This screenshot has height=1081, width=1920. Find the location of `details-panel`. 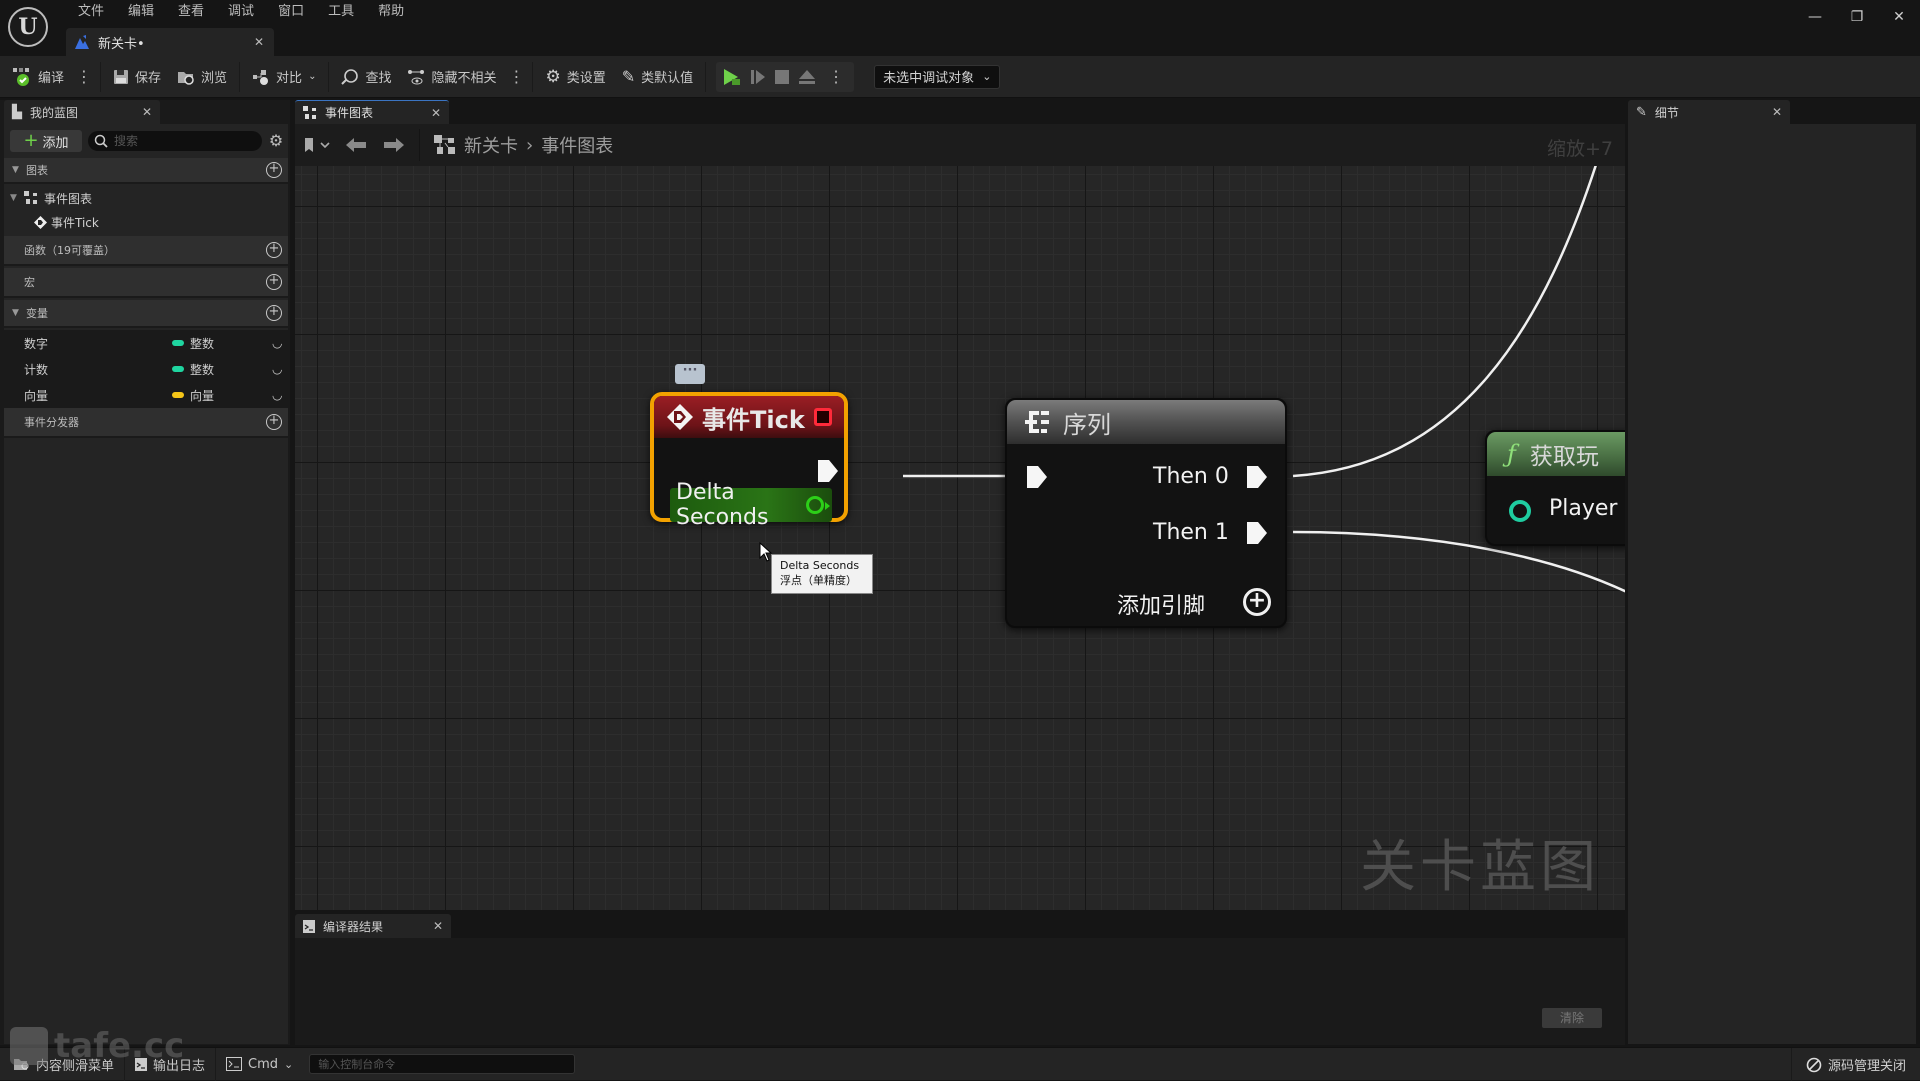

details-panel is located at coordinates (1772, 584).